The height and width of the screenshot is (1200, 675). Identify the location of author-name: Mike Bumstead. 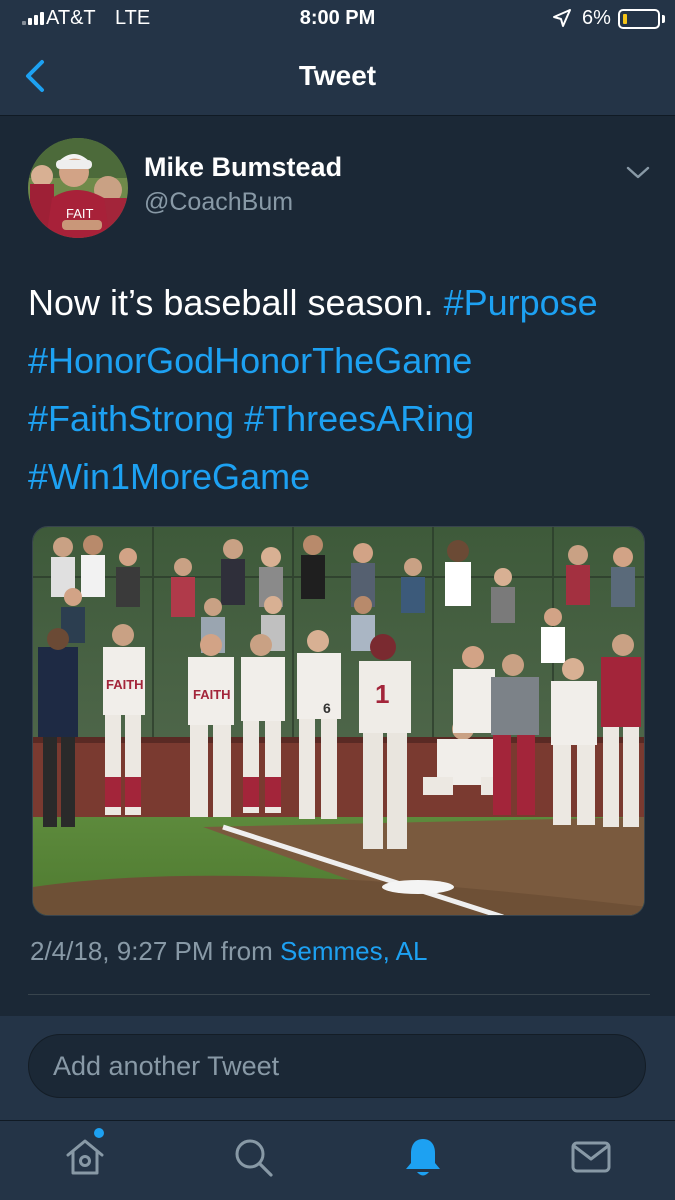
(243, 167).